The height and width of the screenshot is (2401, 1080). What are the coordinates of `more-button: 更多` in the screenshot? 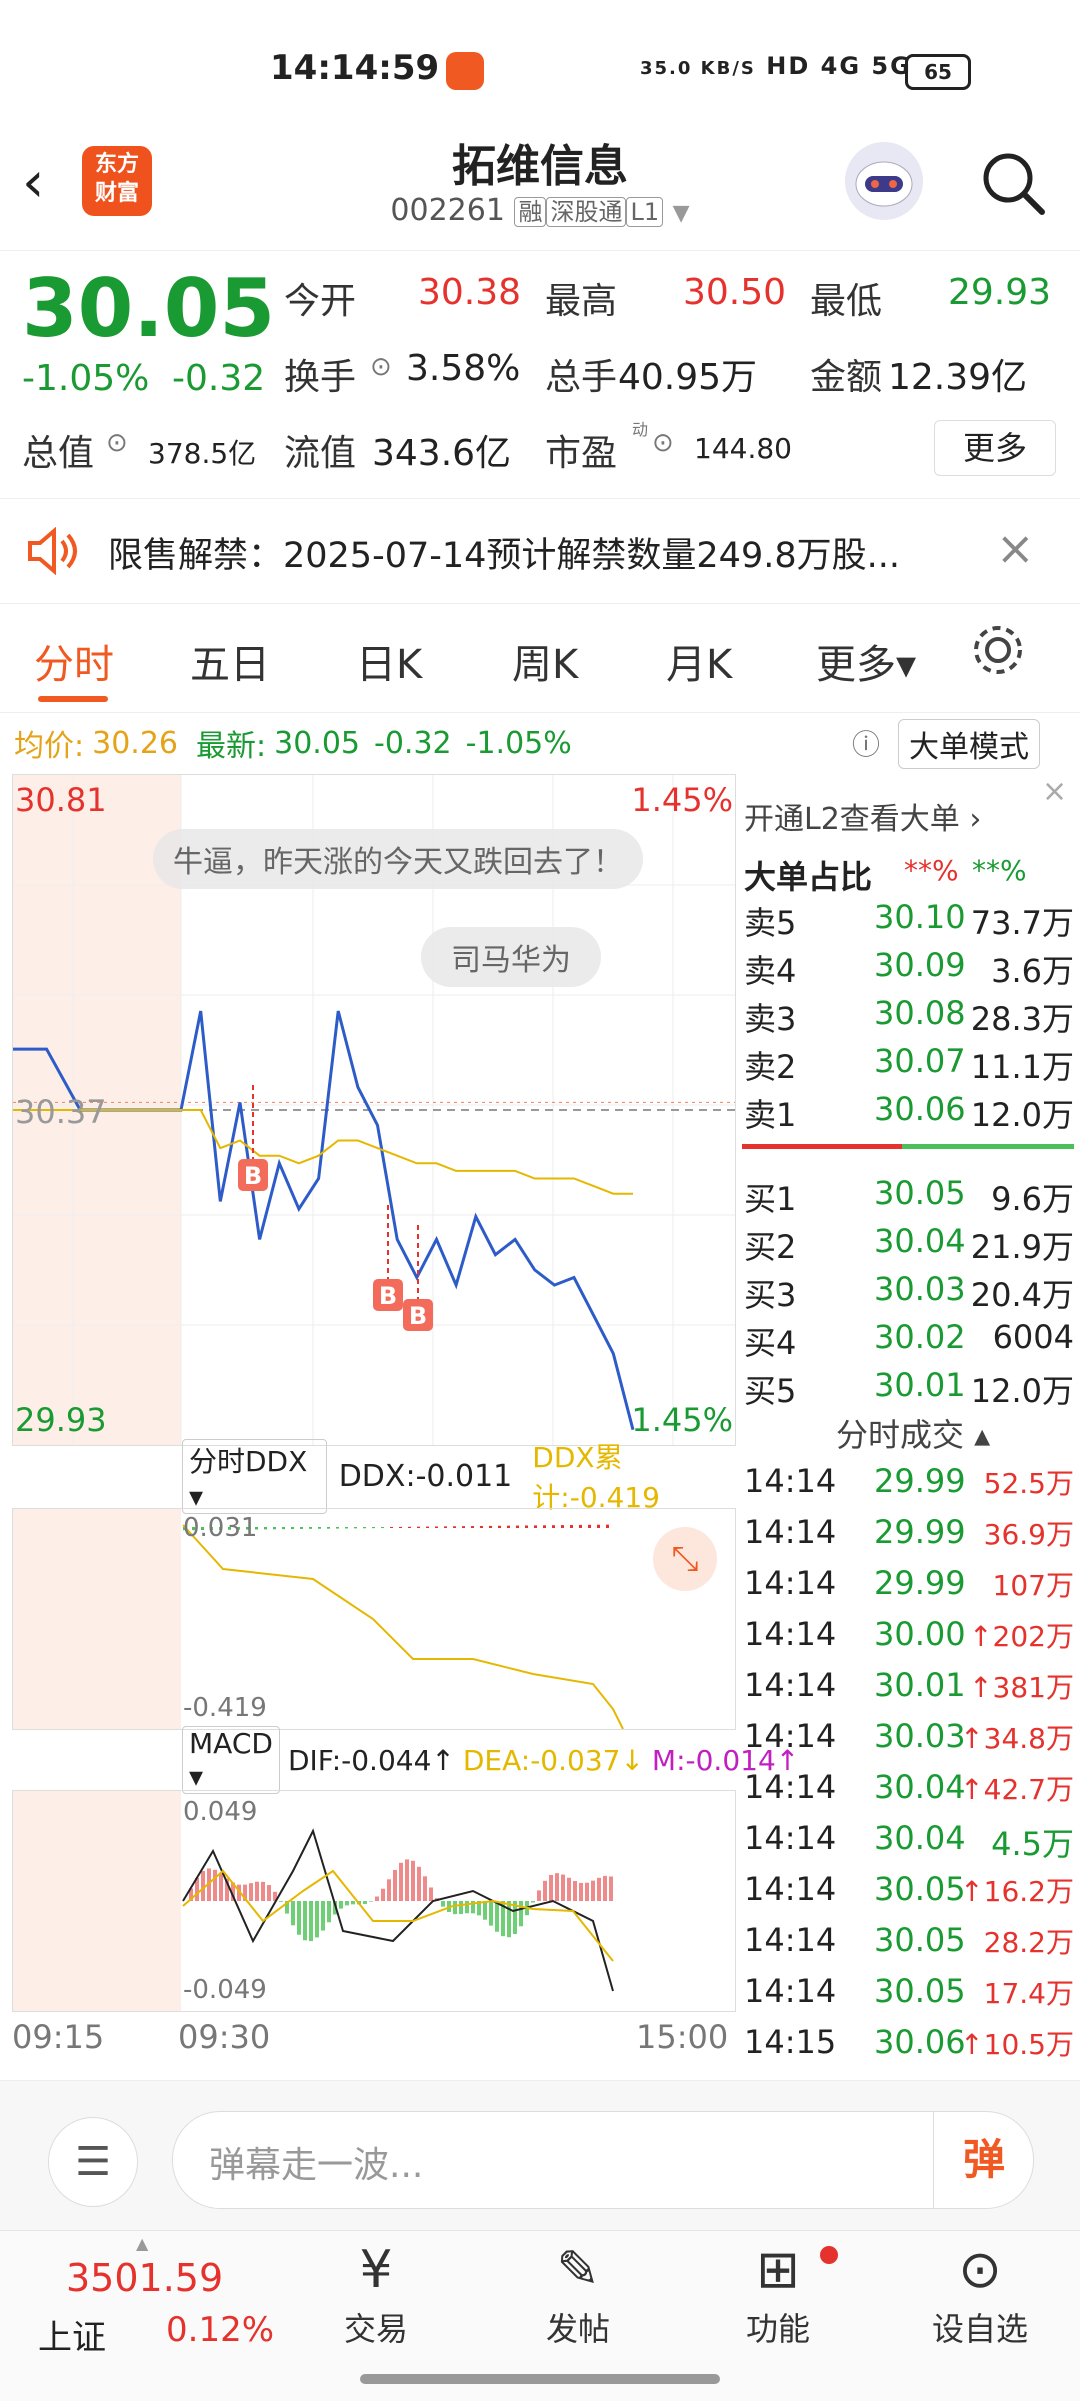 It's located at (995, 448).